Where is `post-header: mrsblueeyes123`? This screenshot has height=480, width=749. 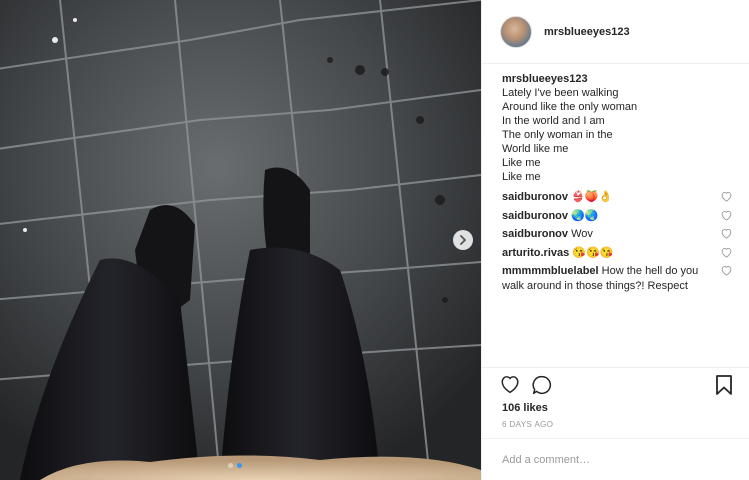 post-header: mrsblueeyes123 is located at coordinates (615, 32).